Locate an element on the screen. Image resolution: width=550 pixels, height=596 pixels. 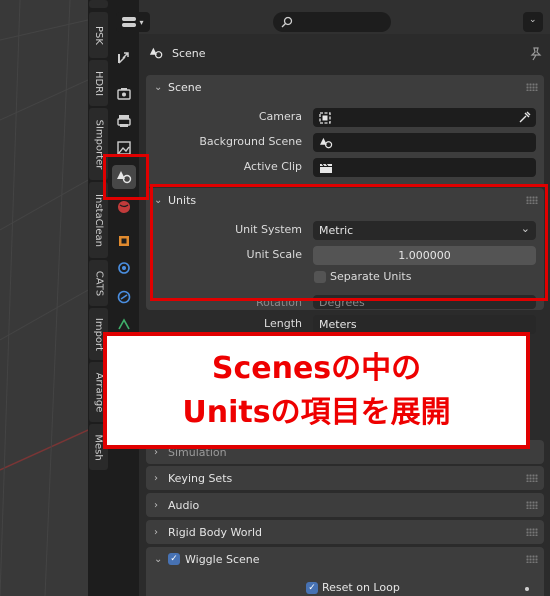
camera-label: Camera is located at coordinates (280, 116).